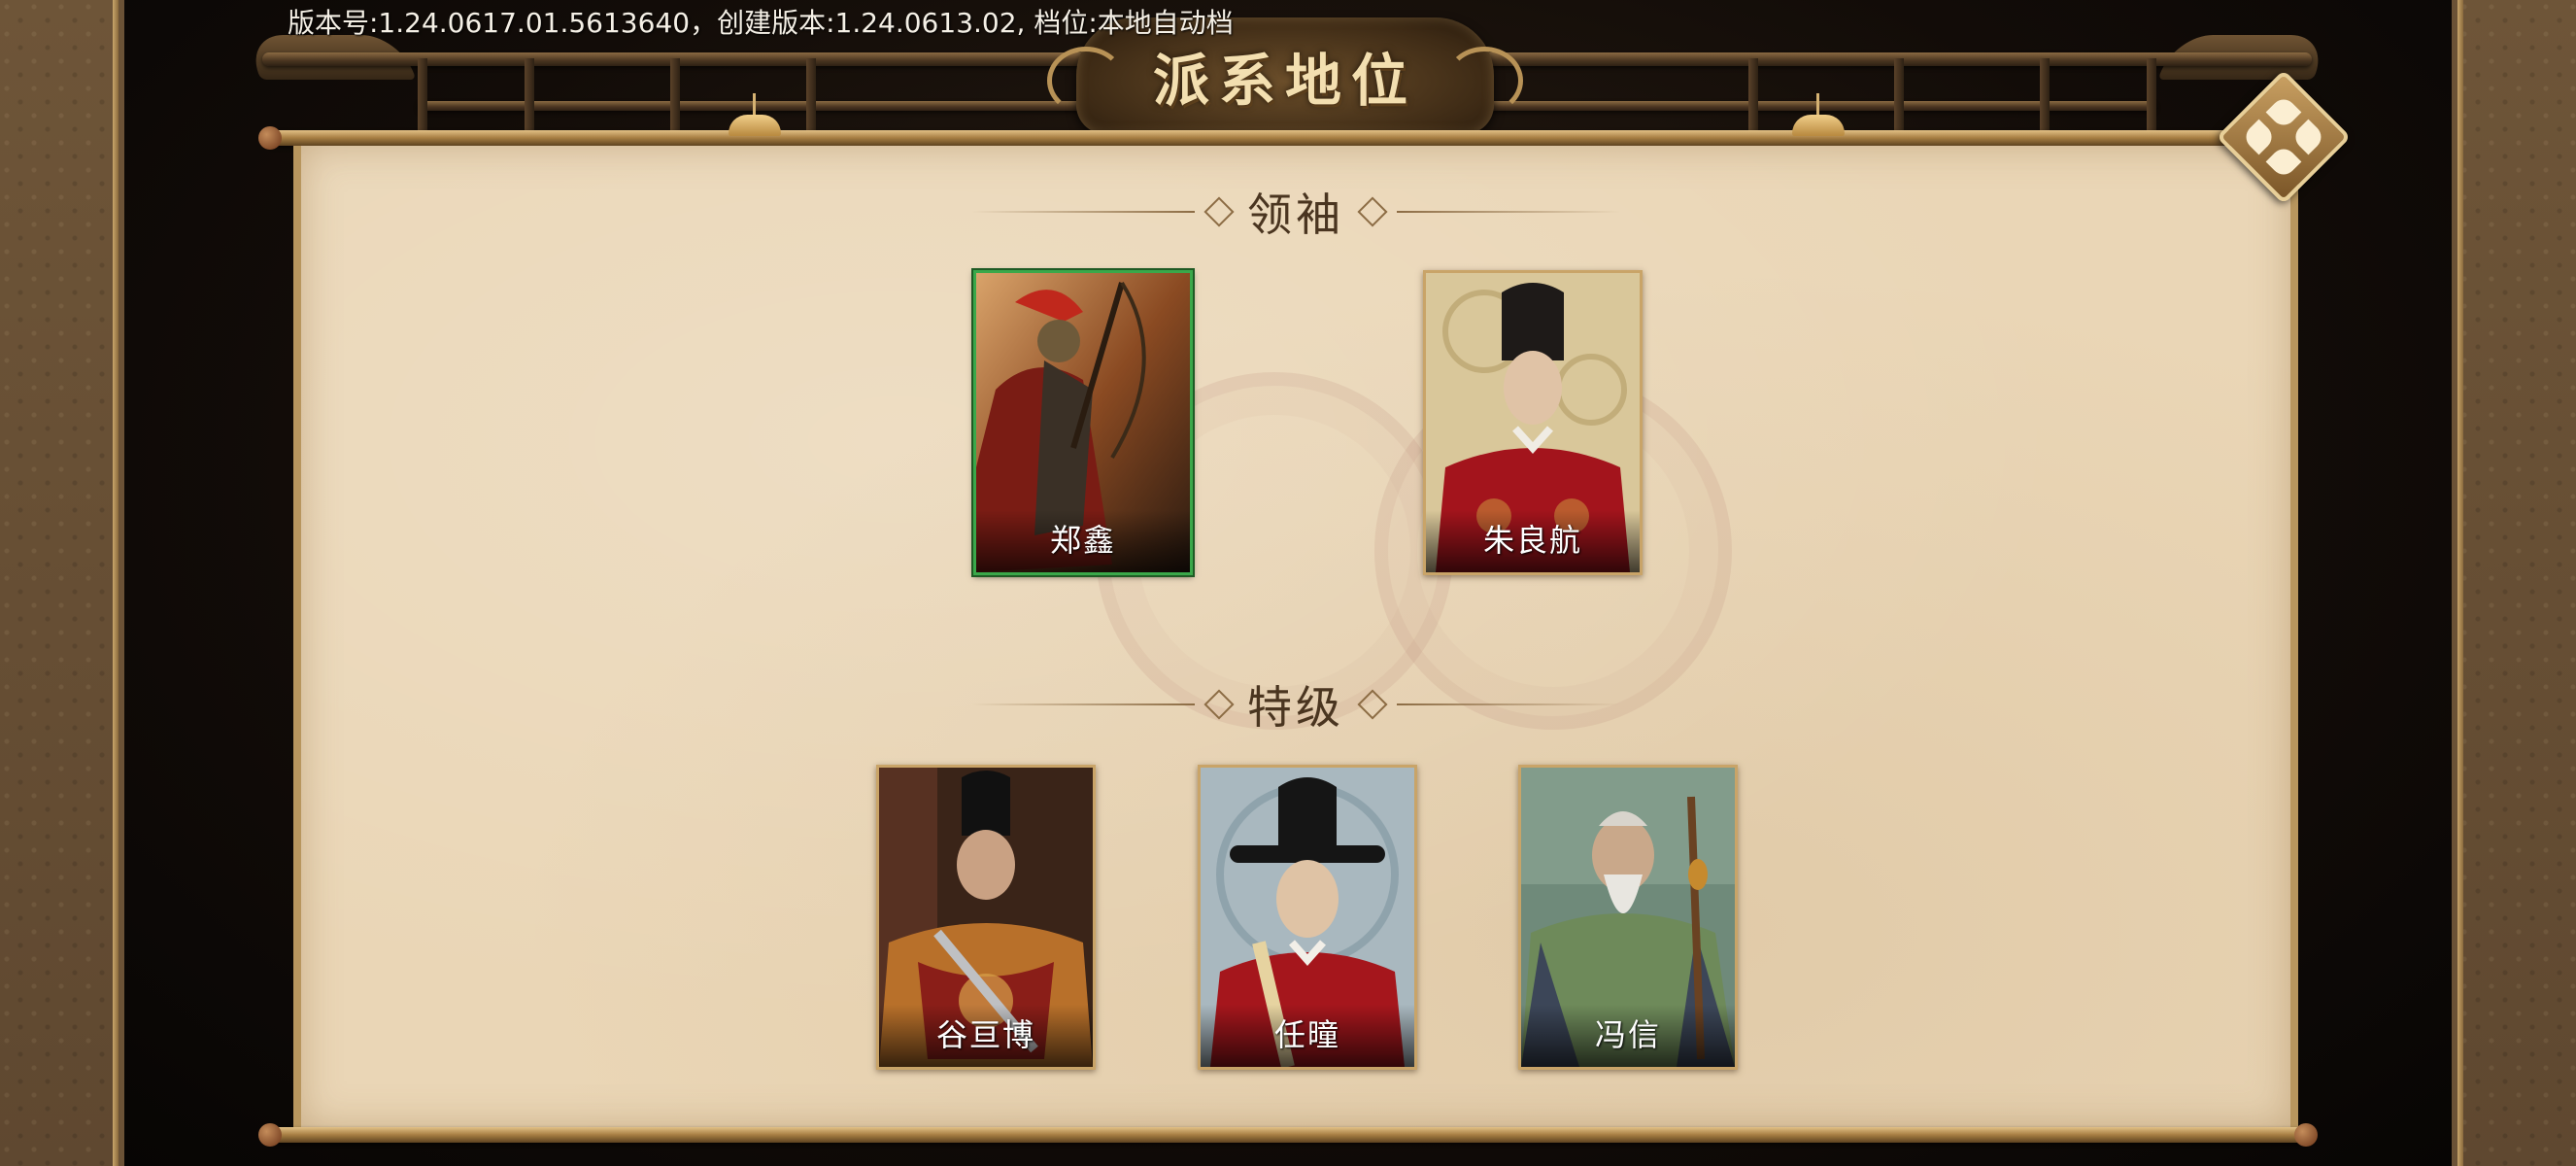 This screenshot has width=2576, height=1166. I want to click on member-card-fengxin: 冯信, so click(1628, 917).